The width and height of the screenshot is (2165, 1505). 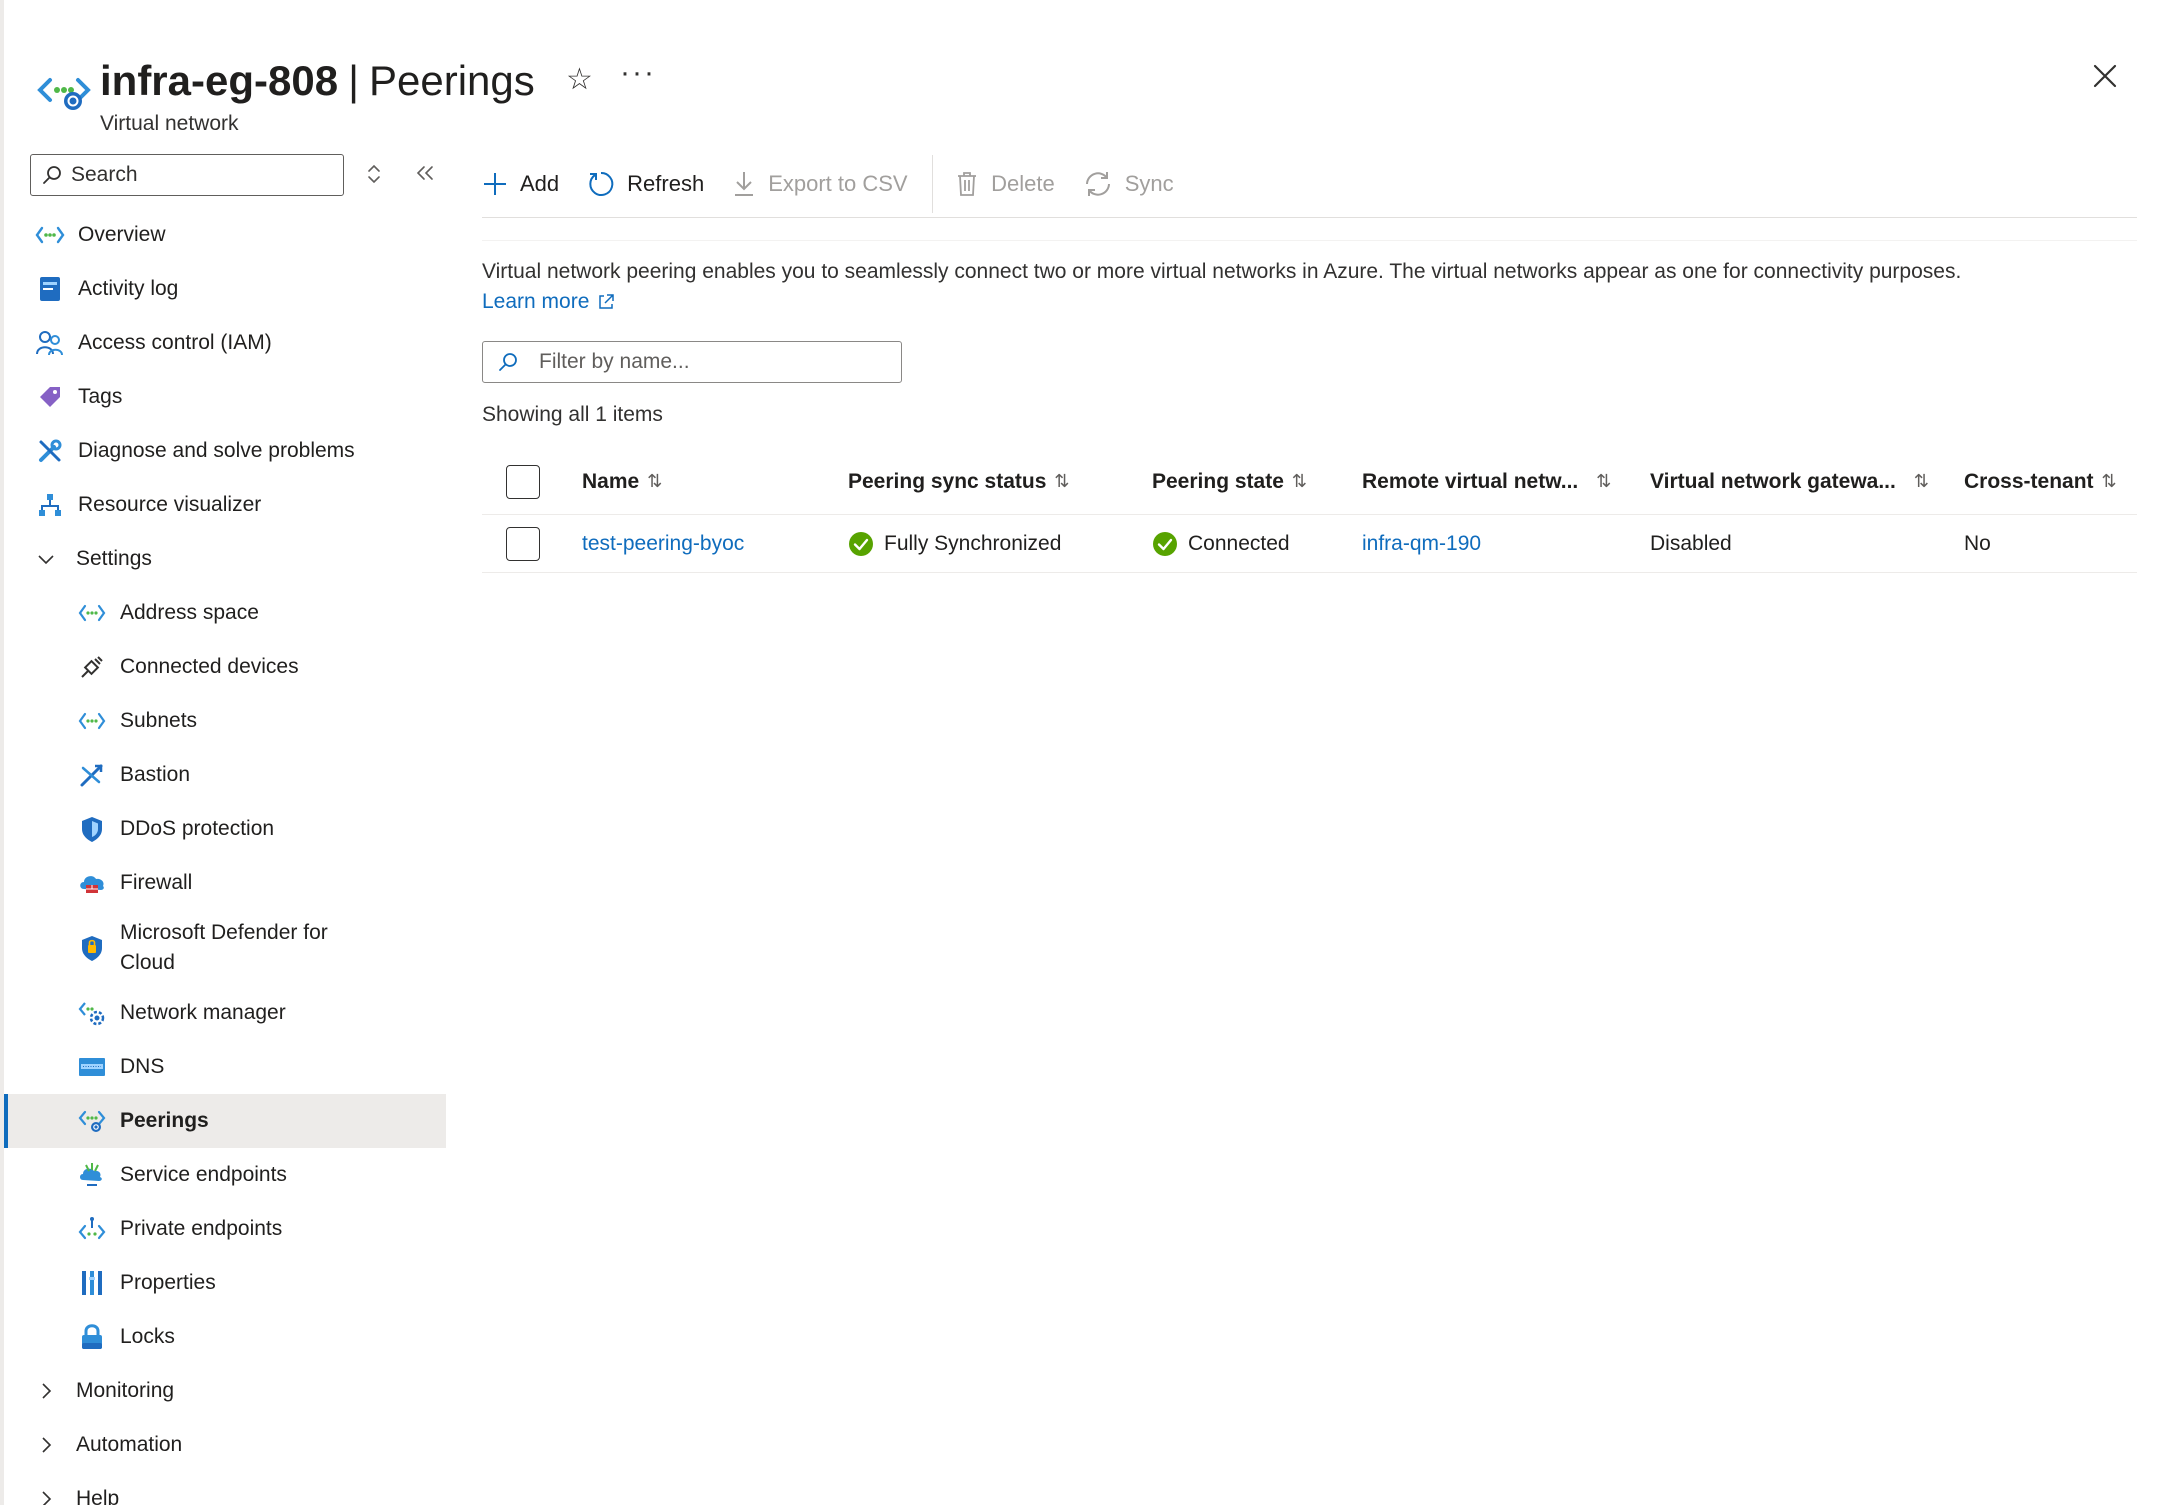 What do you see at coordinates (523, 481) in the screenshot?
I see `select-all-checkbox` at bounding box center [523, 481].